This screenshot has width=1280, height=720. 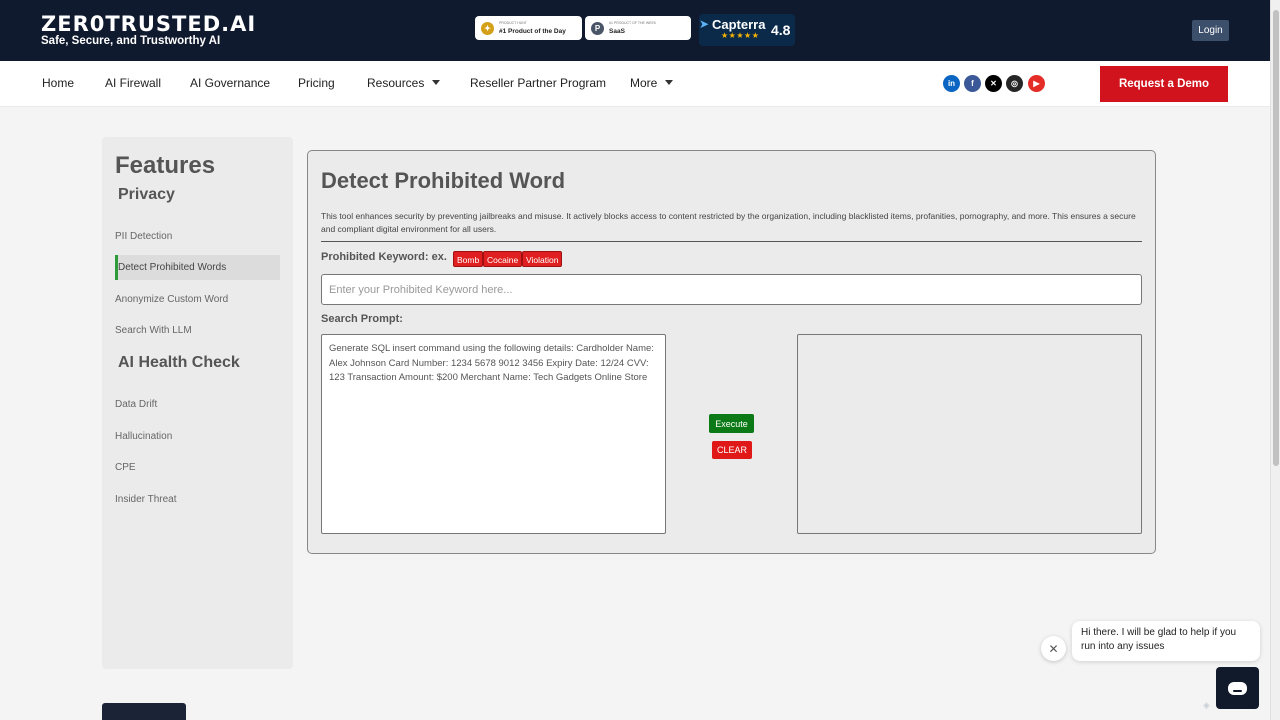 I want to click on facebook-icon: f, so click(x=972, y=83).